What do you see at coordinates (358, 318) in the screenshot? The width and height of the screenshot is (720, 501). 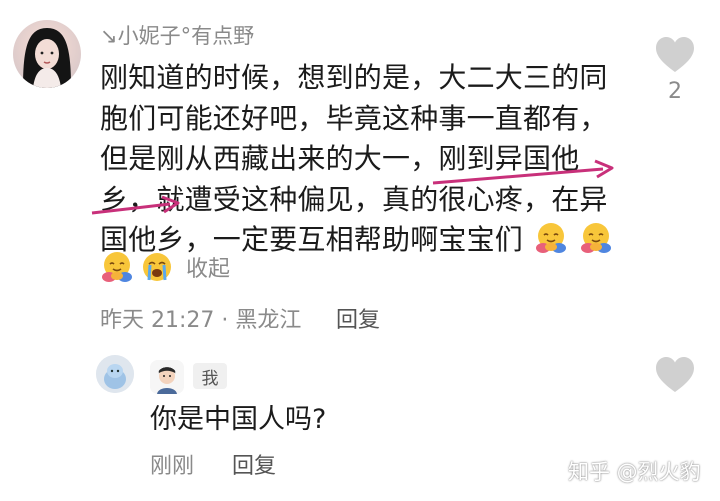 I see `reply-button: 回复` at bounding box center [358, 318].